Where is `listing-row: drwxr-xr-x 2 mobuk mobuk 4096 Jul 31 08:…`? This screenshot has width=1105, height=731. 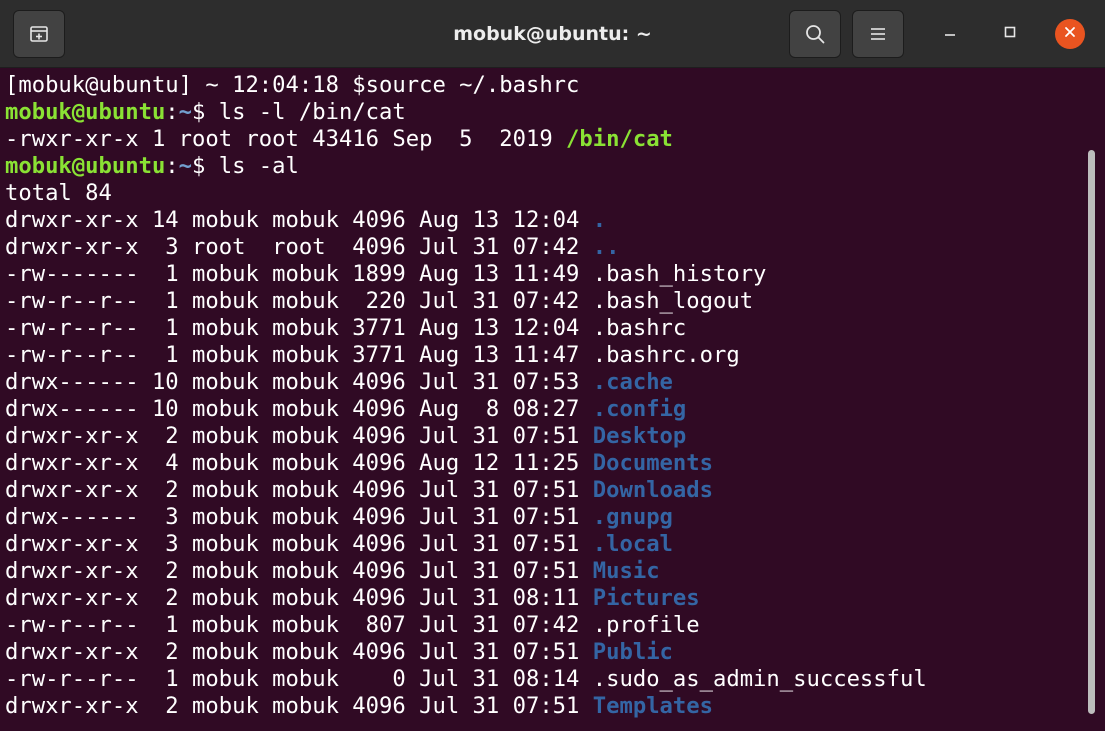 listing-row: drwxr-xr-x 2 mobuk mobuk 4096 Jul 31 08:… is located at coordinates (466, 598).